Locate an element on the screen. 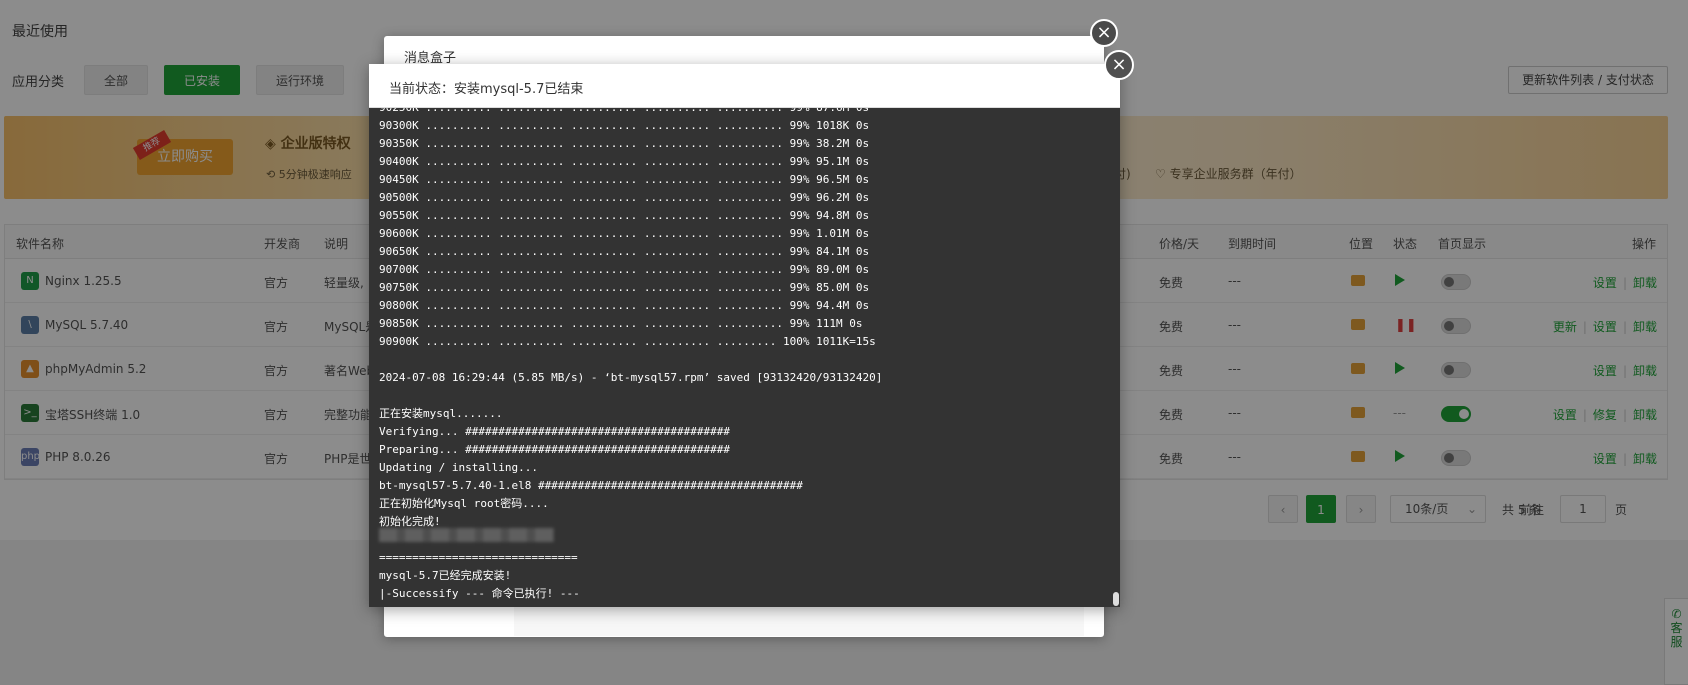 The width and height of the screenshot is (1688, 685). install-dialog-close-icon: × is located at coordinates (1119, 65).